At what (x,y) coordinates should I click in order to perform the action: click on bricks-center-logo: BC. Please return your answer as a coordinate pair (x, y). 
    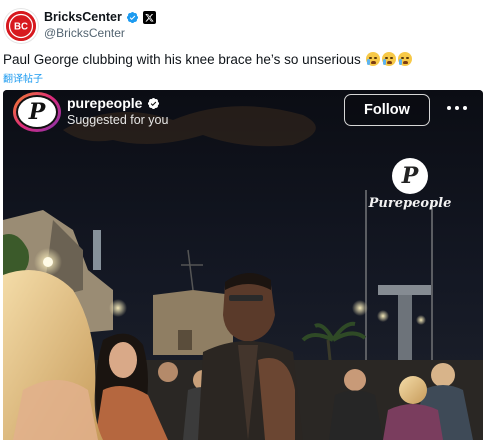
    Looking at the image, I should click on (21, 26).